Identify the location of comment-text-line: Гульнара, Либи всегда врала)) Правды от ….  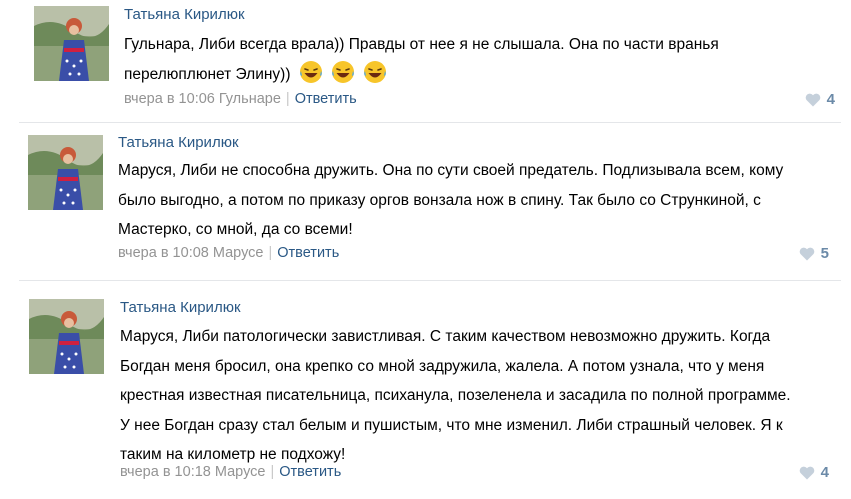
(421, 44).